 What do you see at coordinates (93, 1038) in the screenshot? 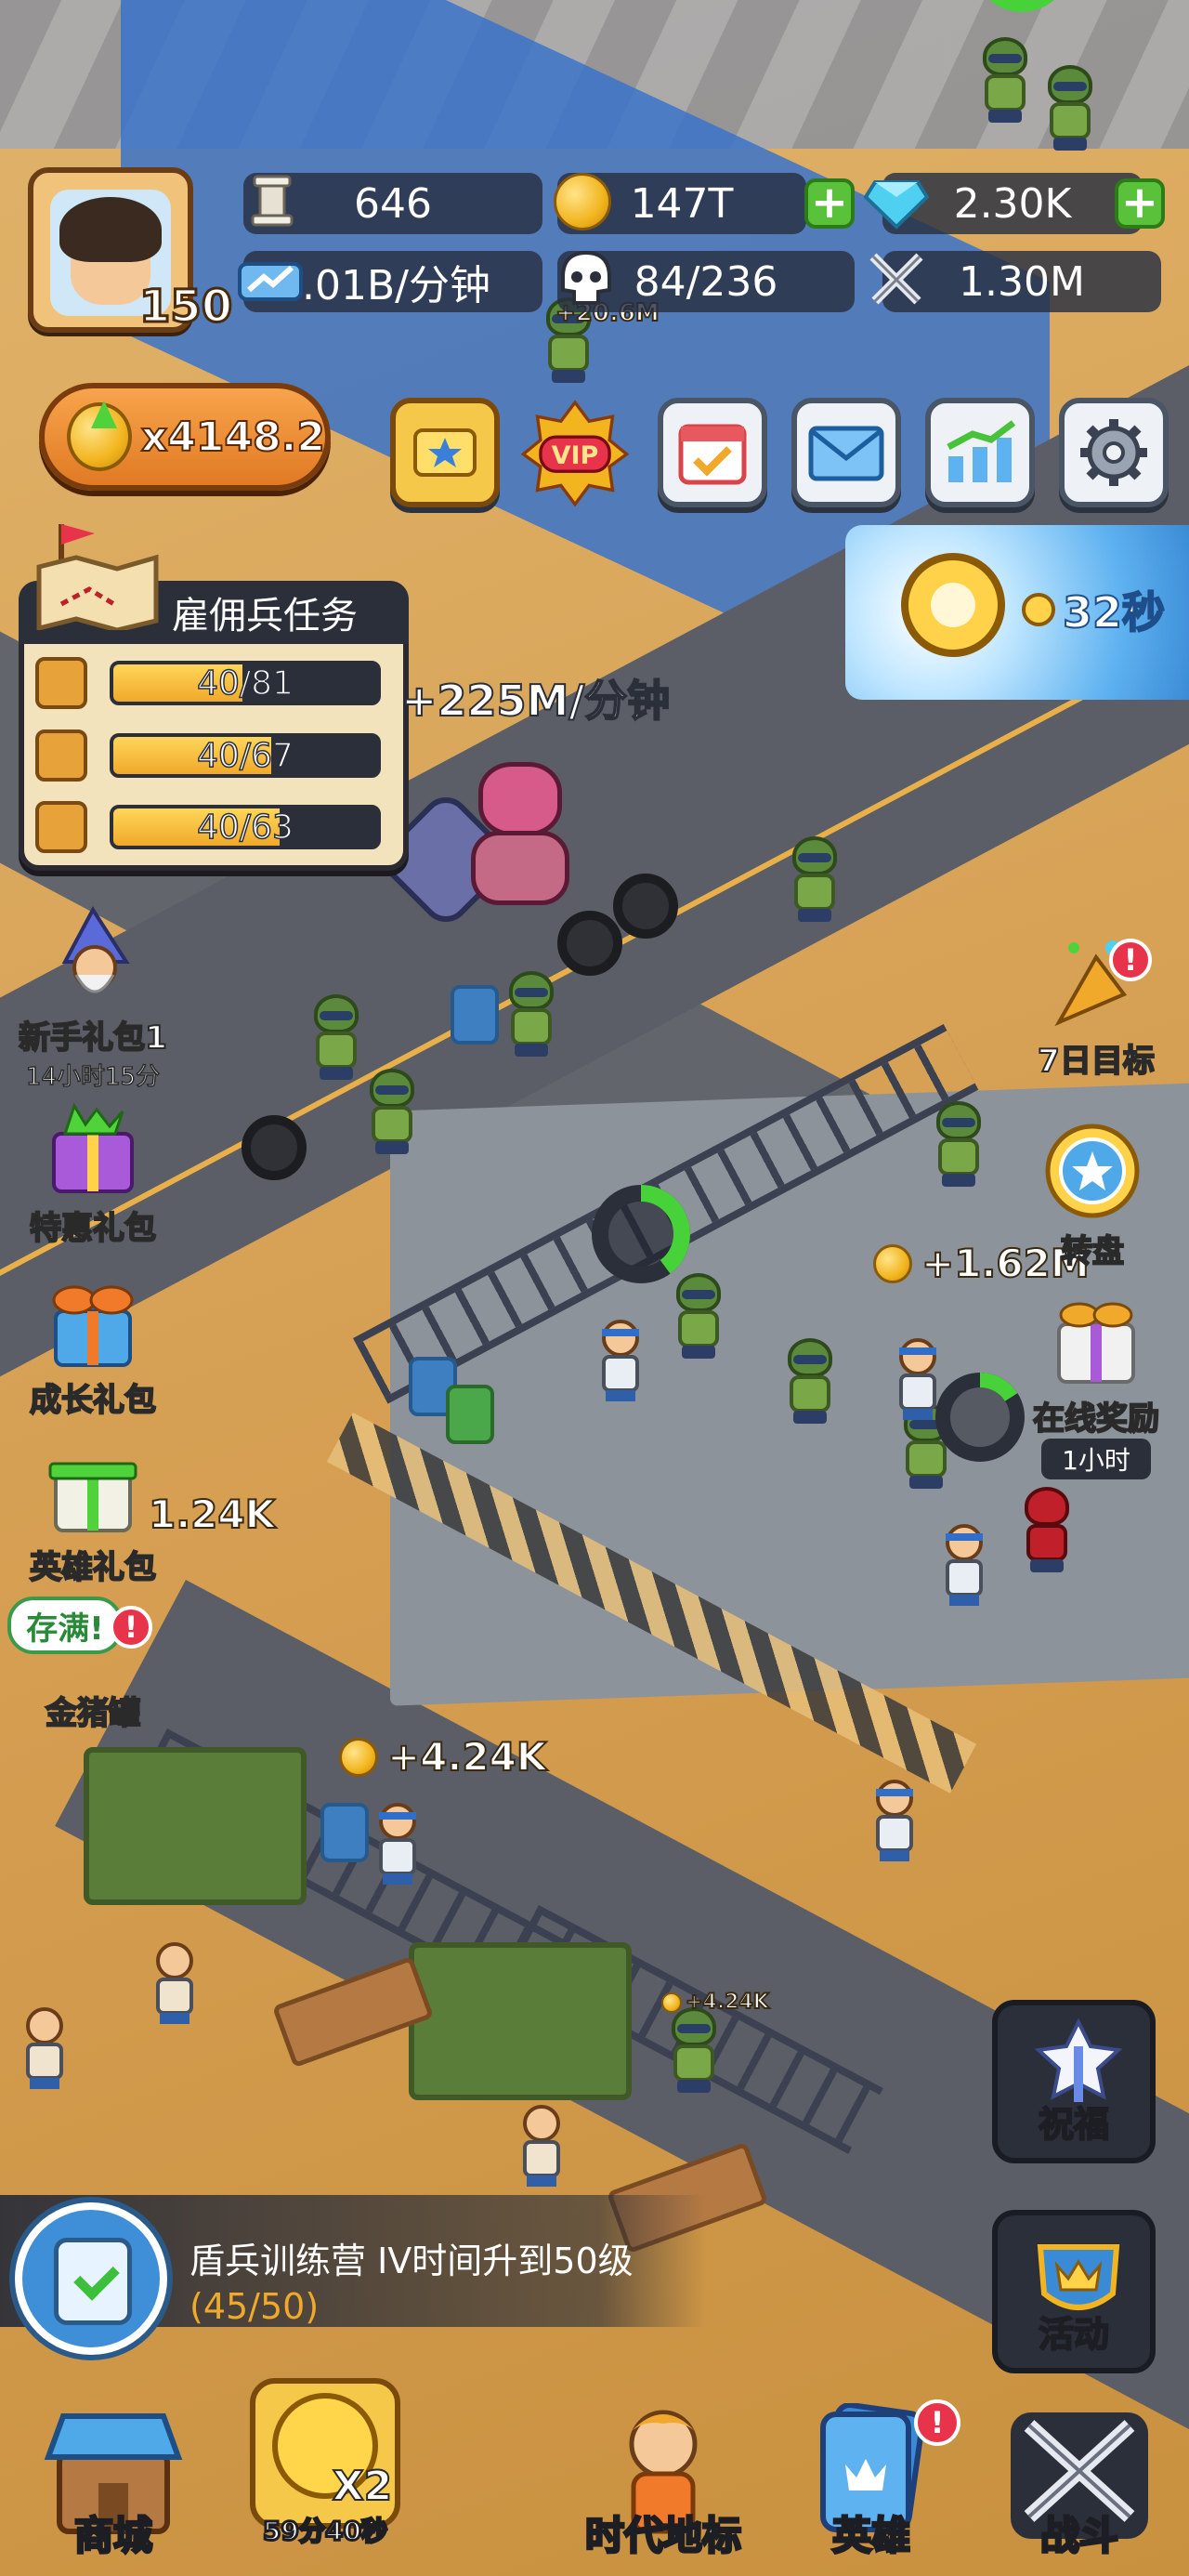
I see `newbie-pack-label: 新手礼包1` at bounding box center [93, 1038].